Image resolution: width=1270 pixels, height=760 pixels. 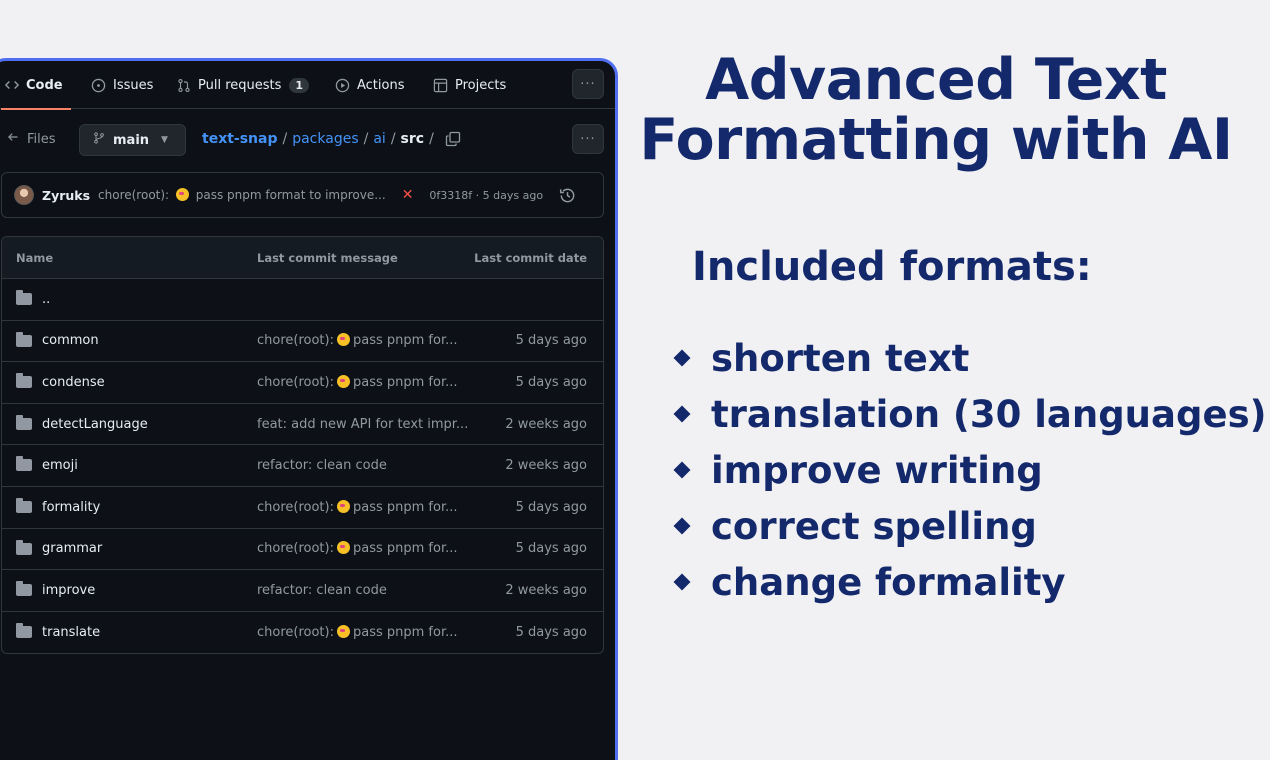 I want to click on column-header-name: Name, so click(x=35, y=257).